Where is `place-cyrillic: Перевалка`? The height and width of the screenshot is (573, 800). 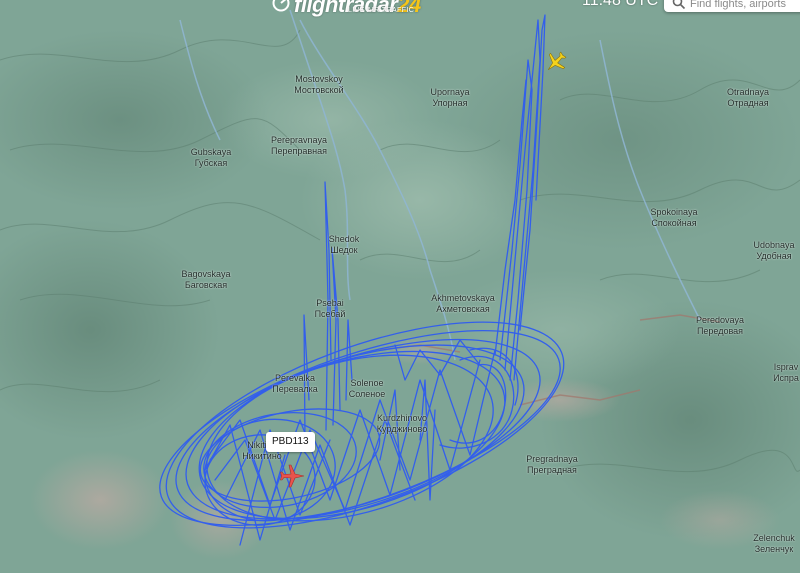 place-cyrillic: Перевалка is located at coordinates (295, 389).